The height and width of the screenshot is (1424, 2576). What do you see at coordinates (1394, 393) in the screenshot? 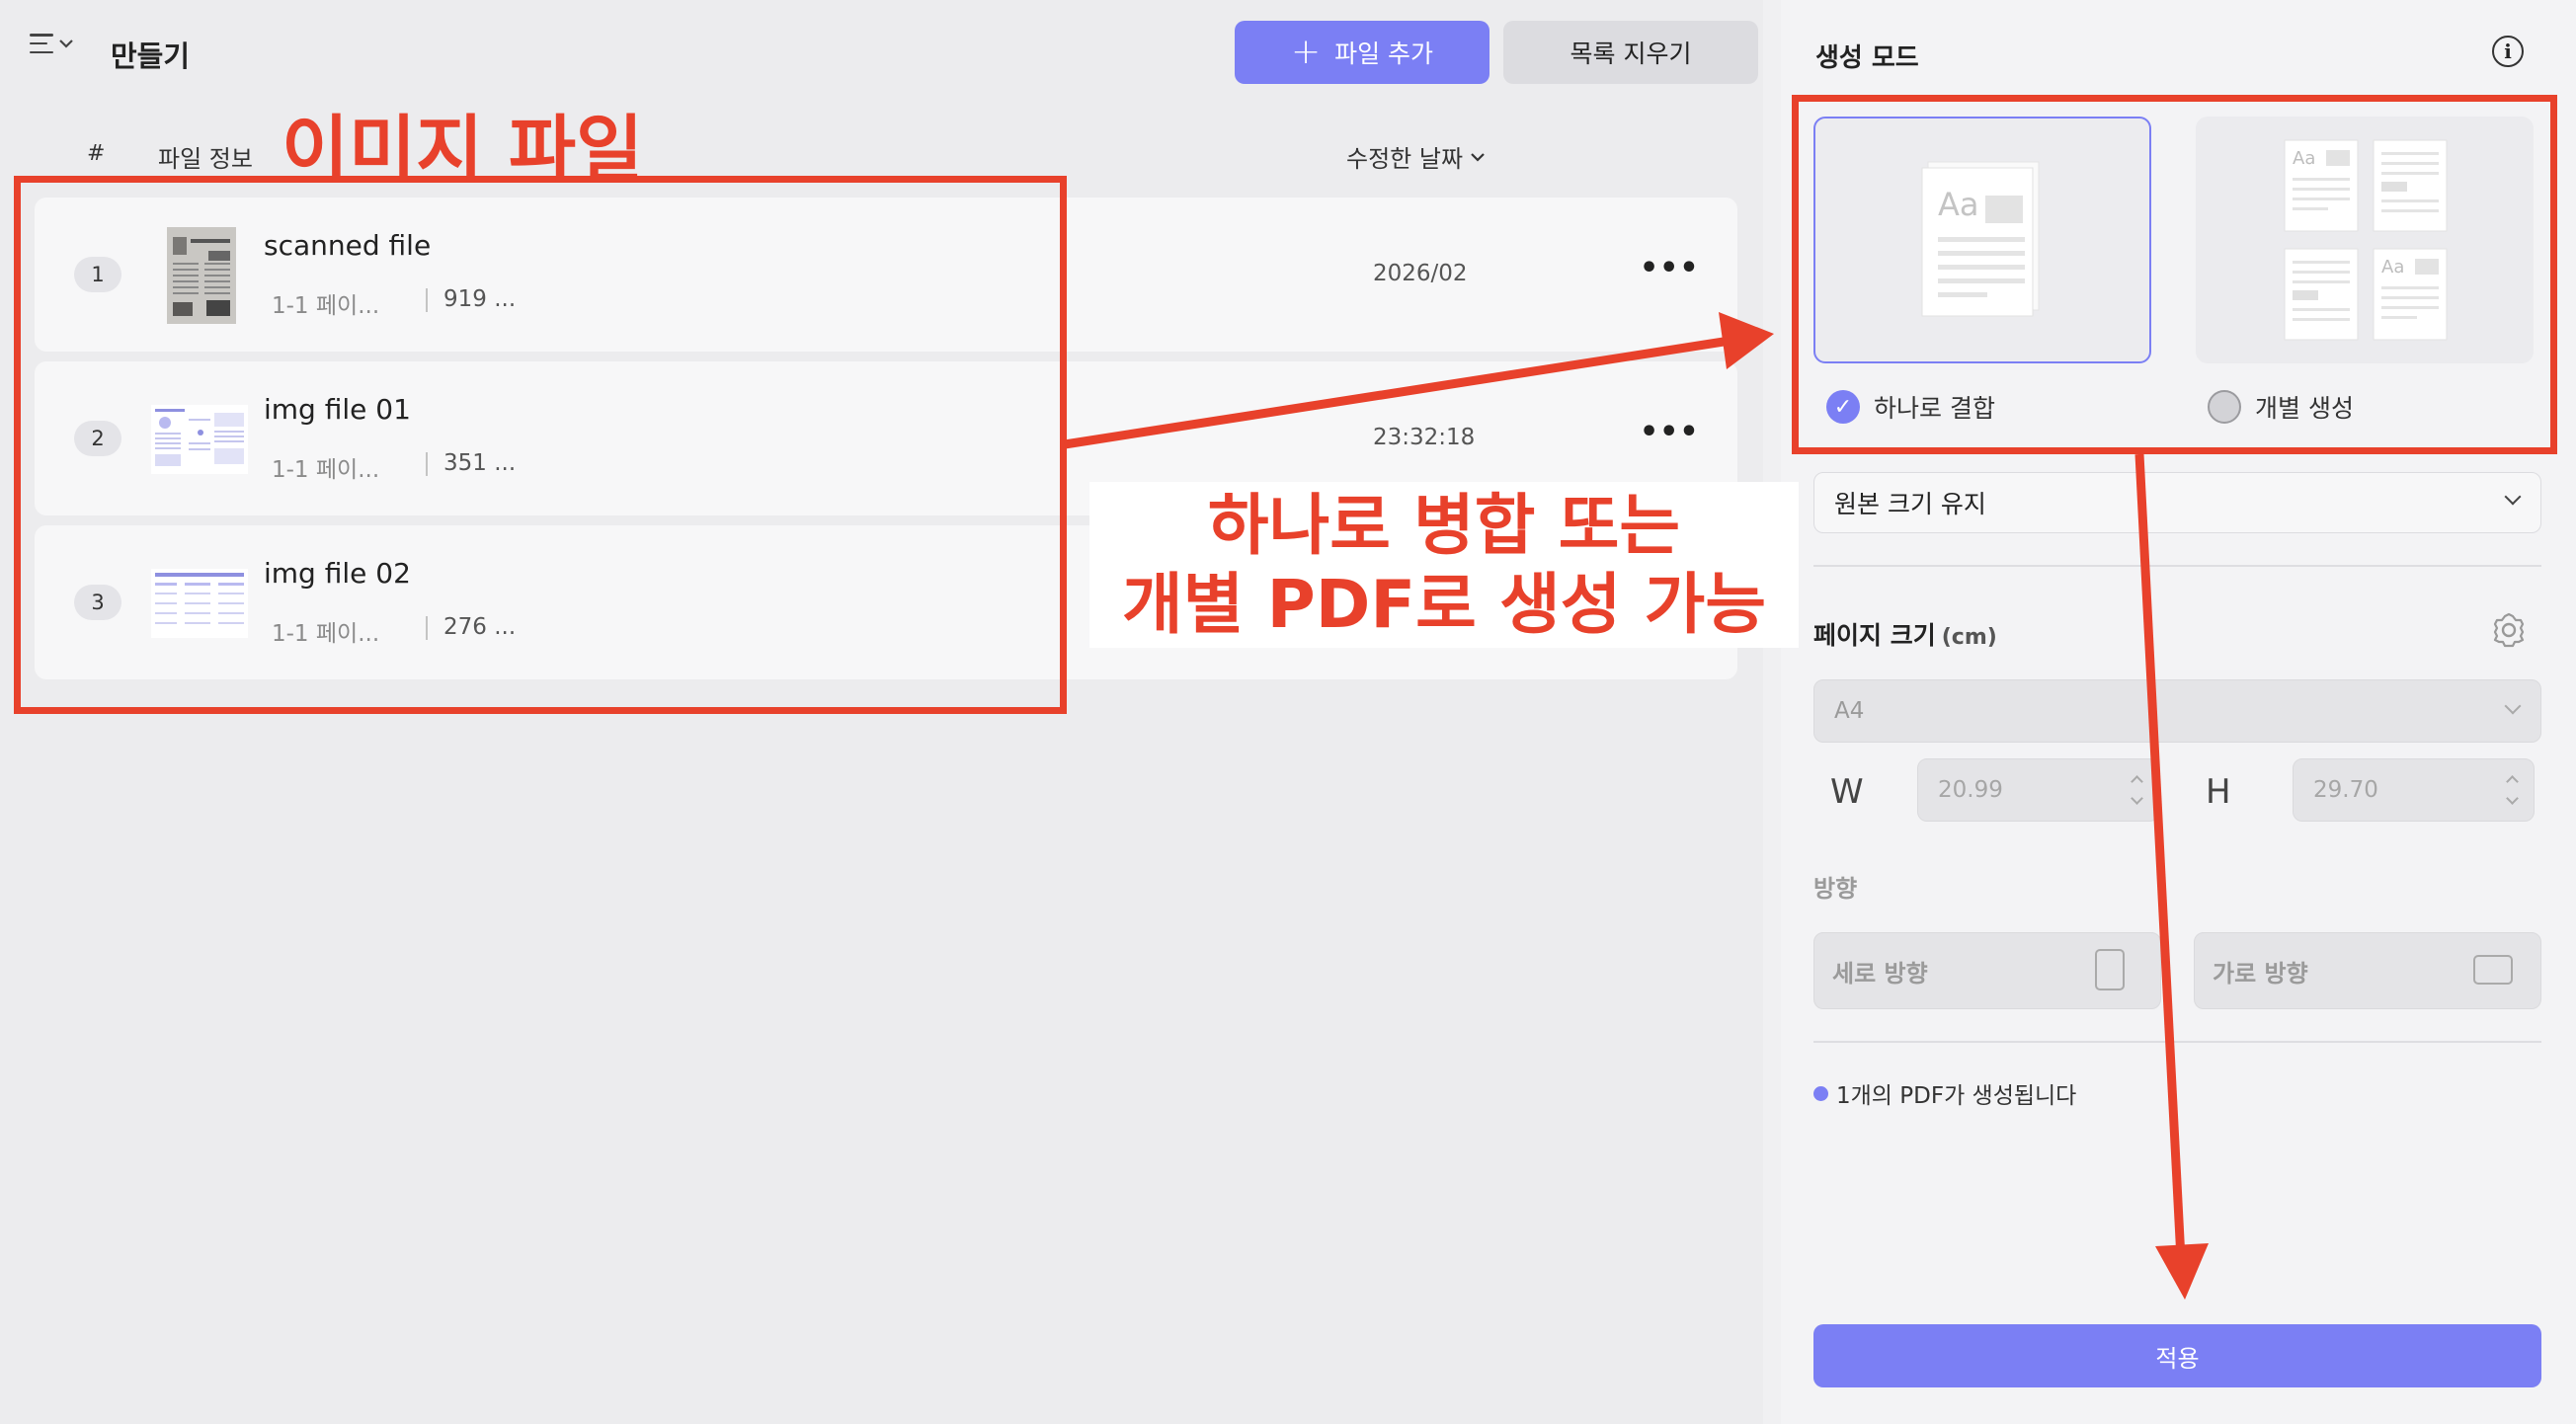
I see `arrow-to-mode` at bounding box center [1394, 393].